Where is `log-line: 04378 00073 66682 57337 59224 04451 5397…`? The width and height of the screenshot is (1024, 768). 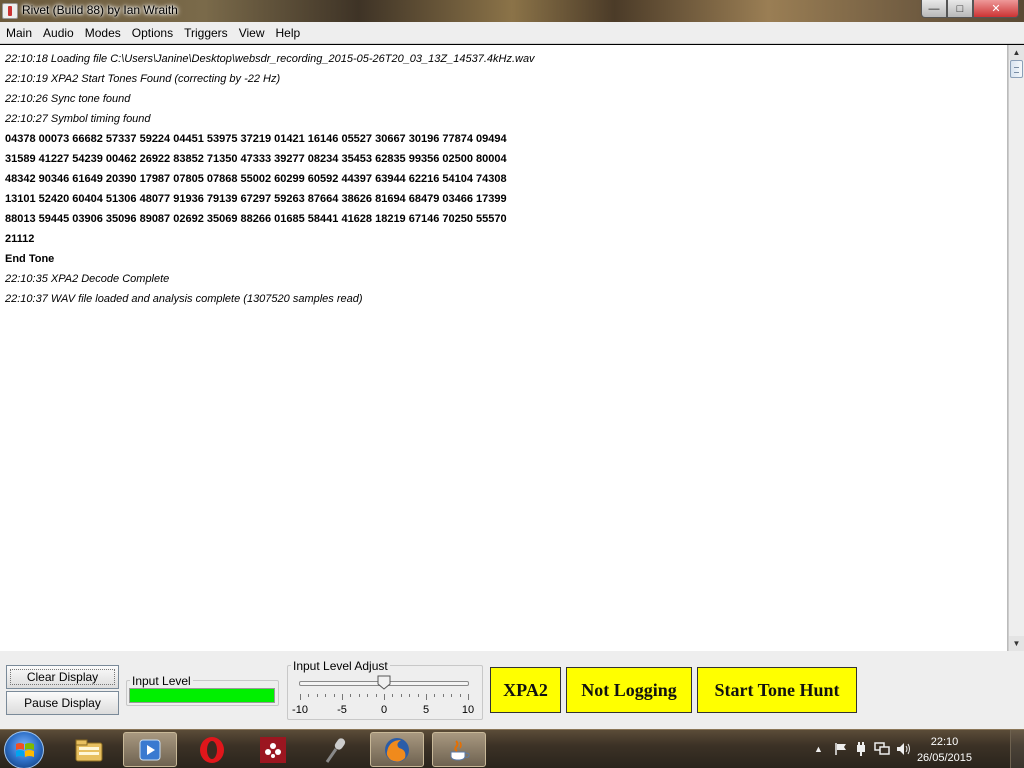 log-line: 04378 00073 66682 57337 59224 04451 5397… is located at coordinates (256, 139).